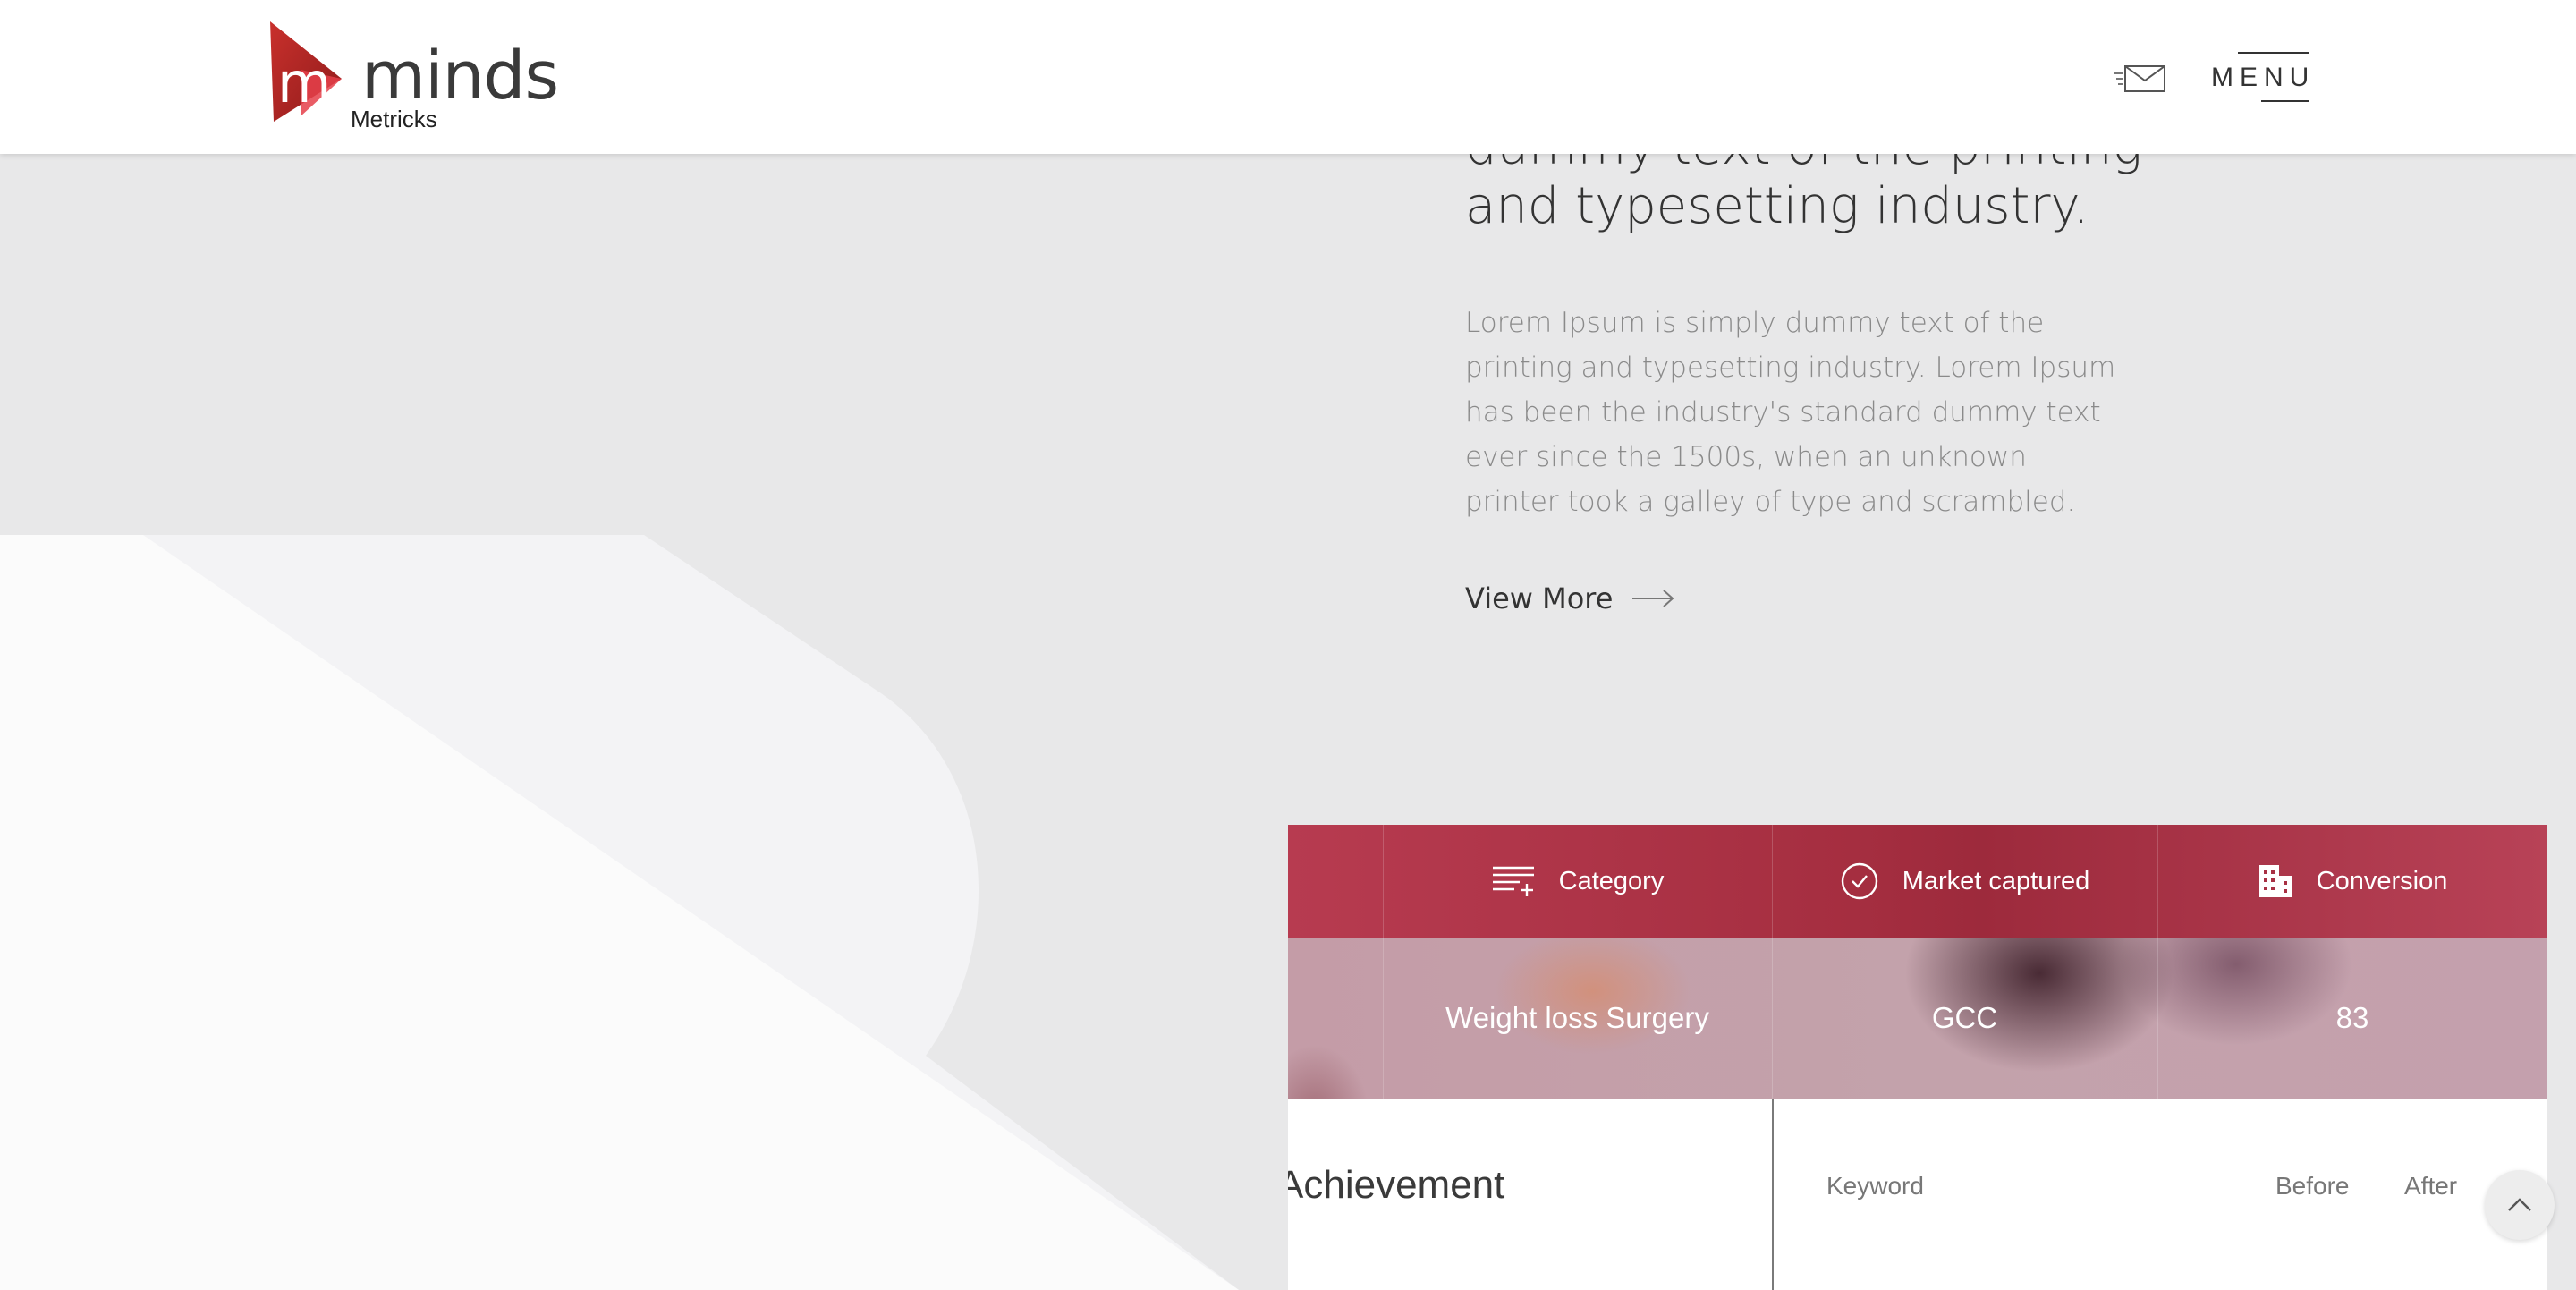  What do you see at coordinates (1539, 598) in the screenshot?
I see `view-more-label: View More` at bounding box center [1539, 598].